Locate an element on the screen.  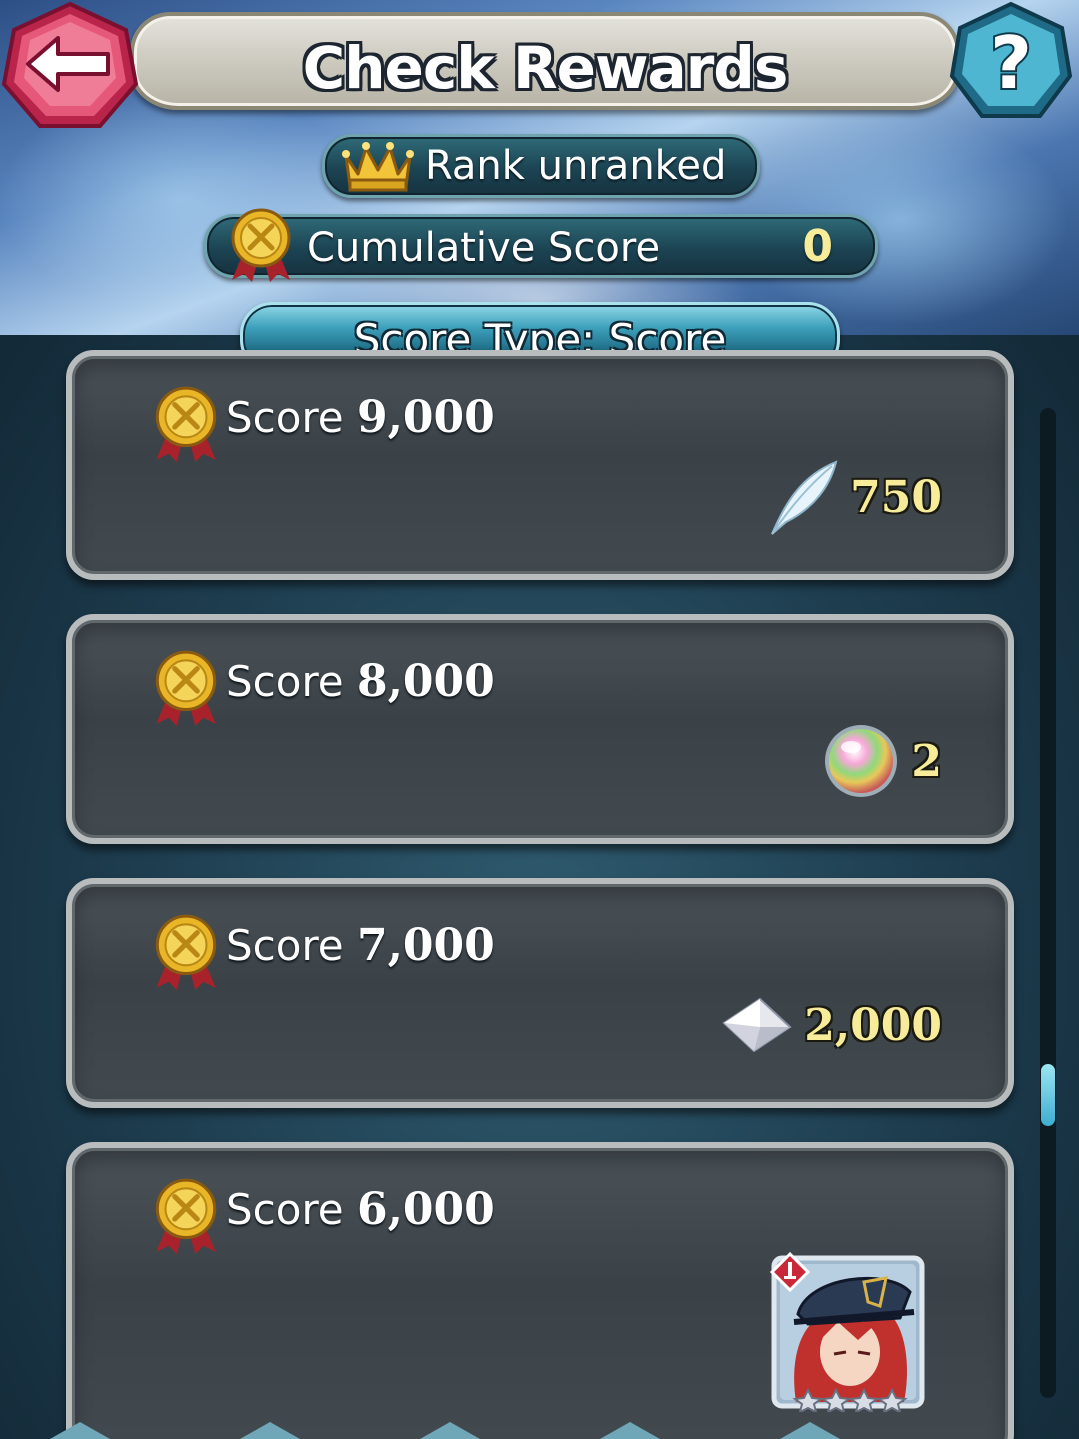
reward-item: 2,000 is located at coordinates (831, 1025).